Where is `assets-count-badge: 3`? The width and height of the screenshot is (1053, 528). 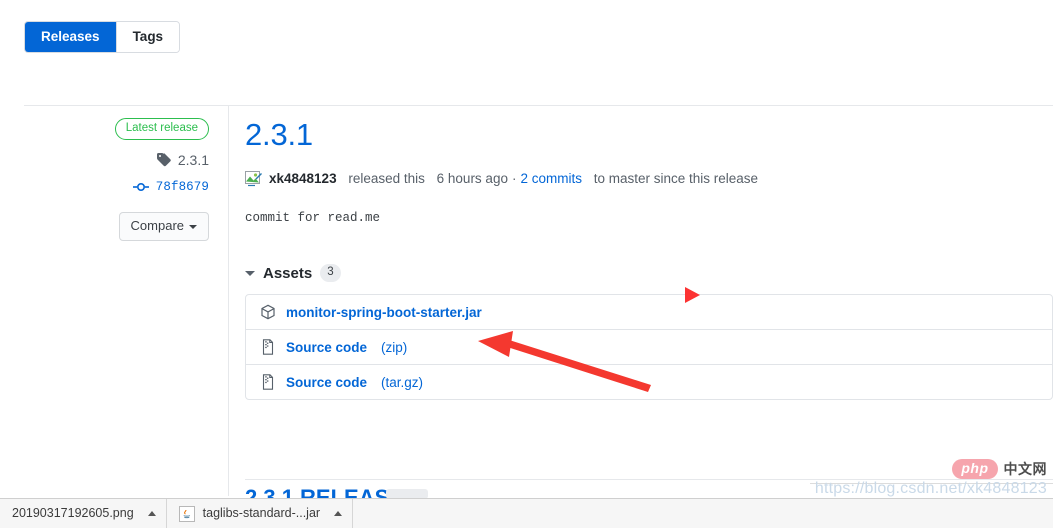 assets-count-badge: 3 is located at coordinates (330, 273).